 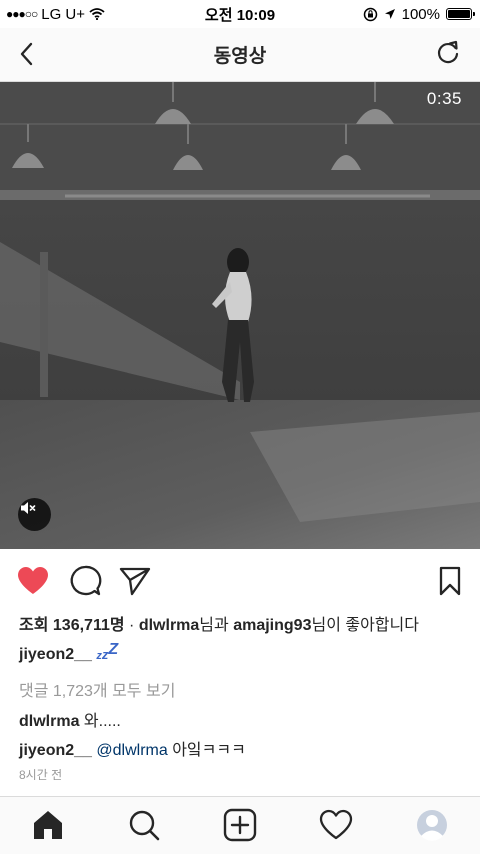 What do you see at coordinates (85, 581) in the screenshot?
I see `comment-bubble-icon` at bounding box center [85, 581].